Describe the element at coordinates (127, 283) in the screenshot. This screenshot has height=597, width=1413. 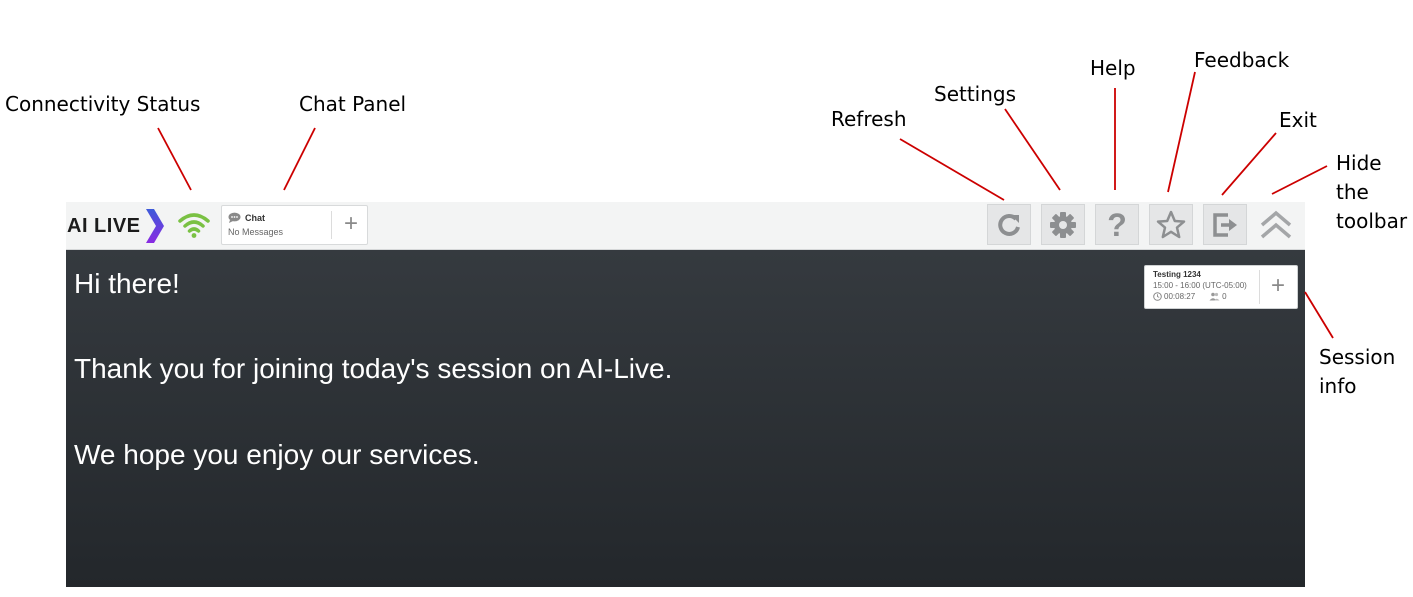
I see `message-greeting: Hi there!` at that location.